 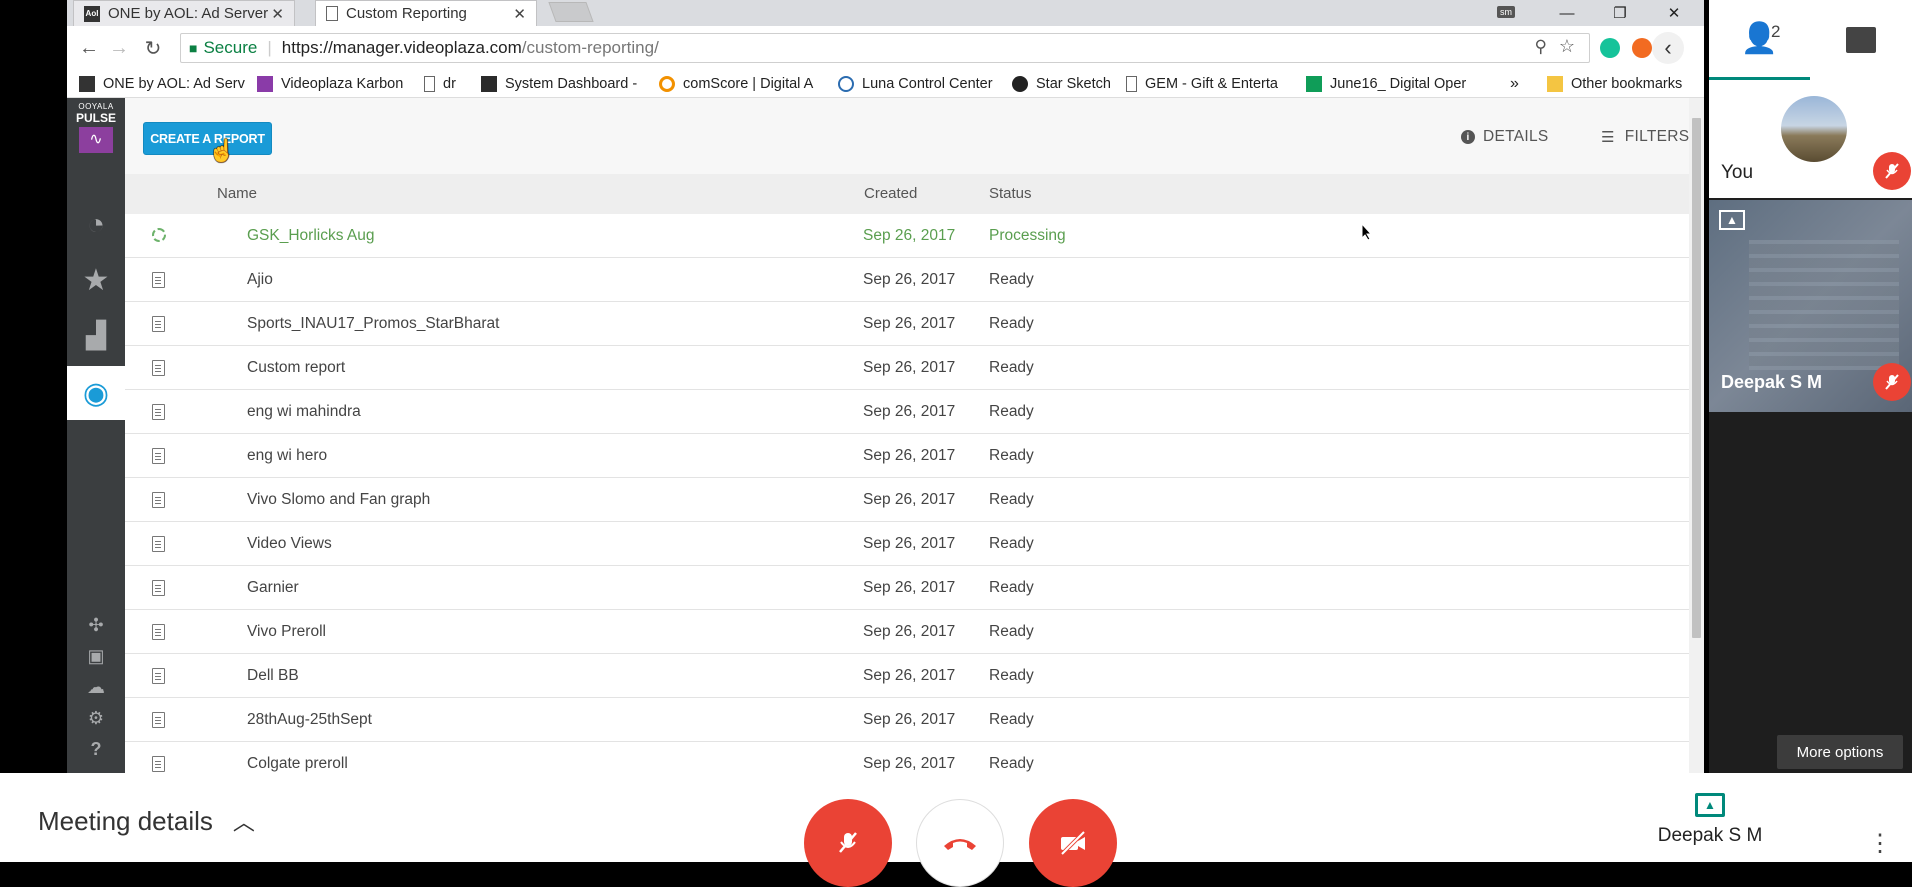 What do you see at coordinates (1020, 84) in the screenshot?
I see `star-sketch-favicon-icon` at bounding box center [1020, 84].